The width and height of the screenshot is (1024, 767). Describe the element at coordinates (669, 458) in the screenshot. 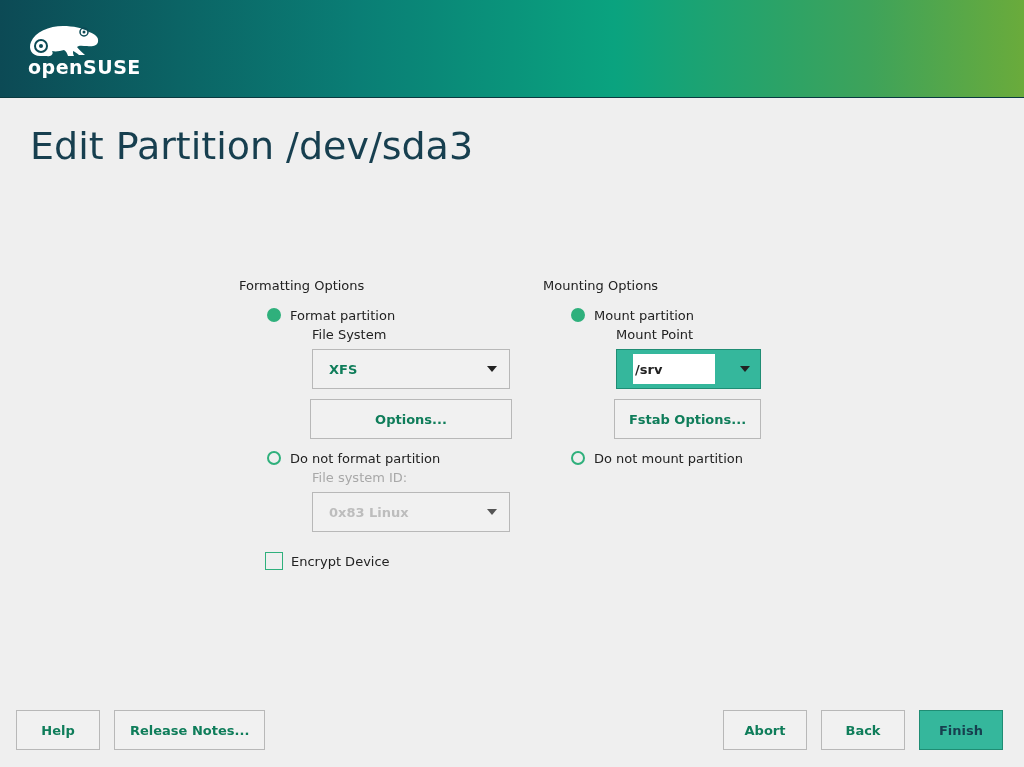

I see `radio-label: Do not mount partition` at that location.